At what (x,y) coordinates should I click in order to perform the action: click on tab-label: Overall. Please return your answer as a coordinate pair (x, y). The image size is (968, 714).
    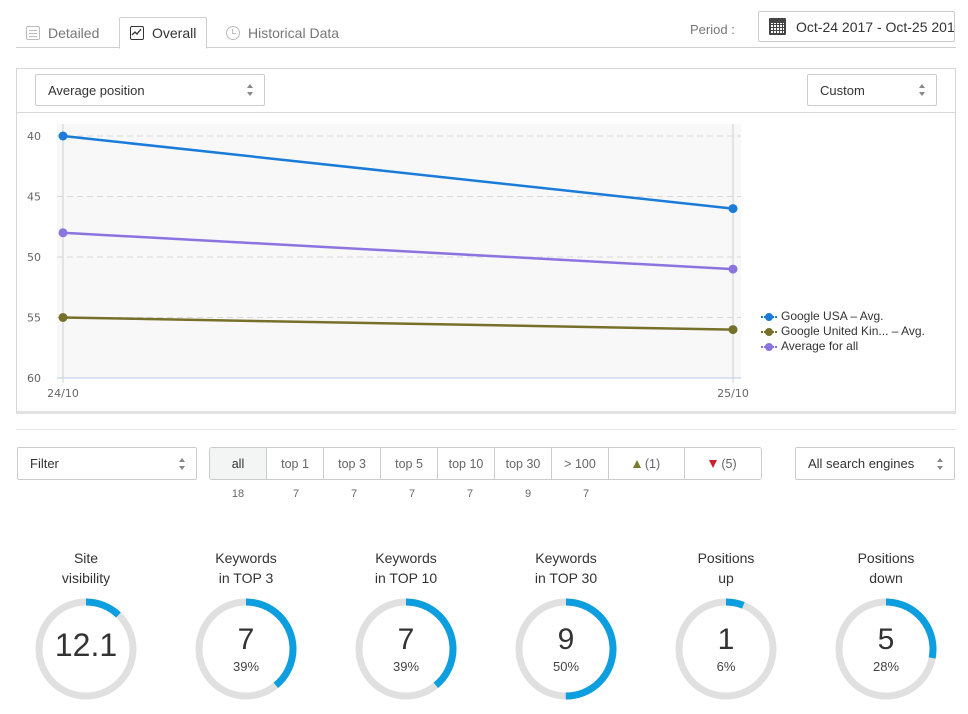
    Looking at the image, I should click on (174, 33).